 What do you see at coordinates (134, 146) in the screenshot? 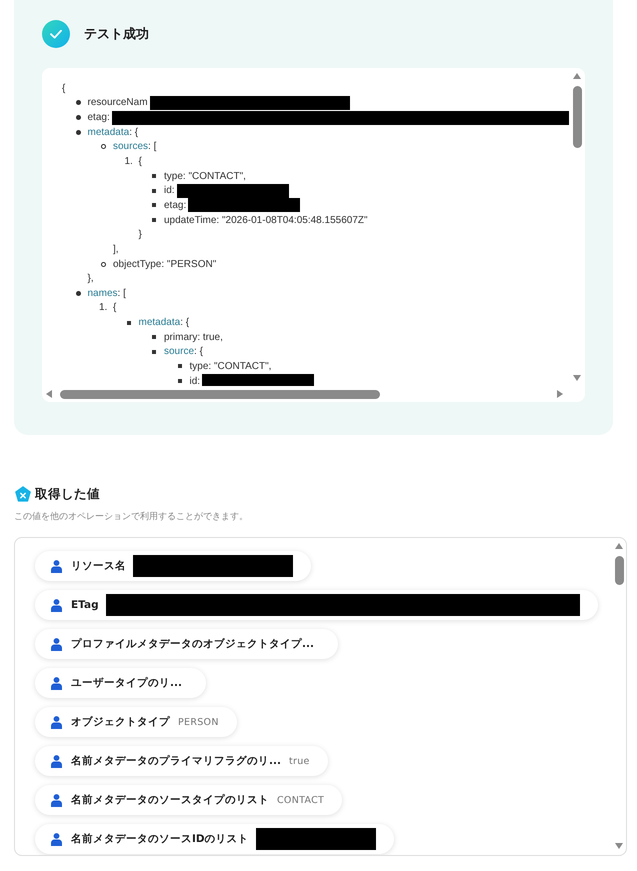
I see `json-line: sources: [` at bounding box center [134, 146].